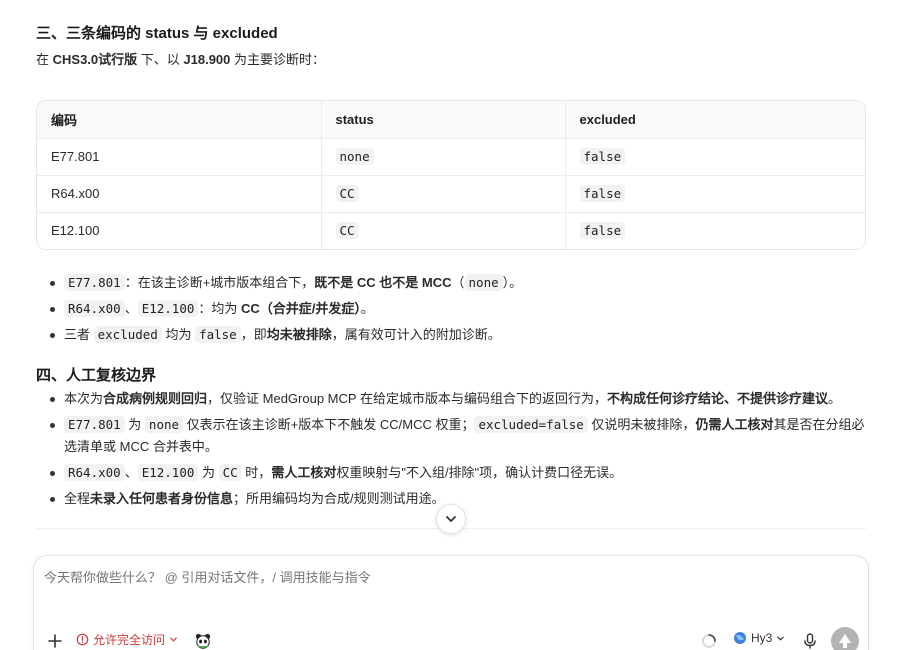 Image resolution: width=900 pixels, height=650 pixels. I want to click on table-header-code: 编码, so click(179, 120).